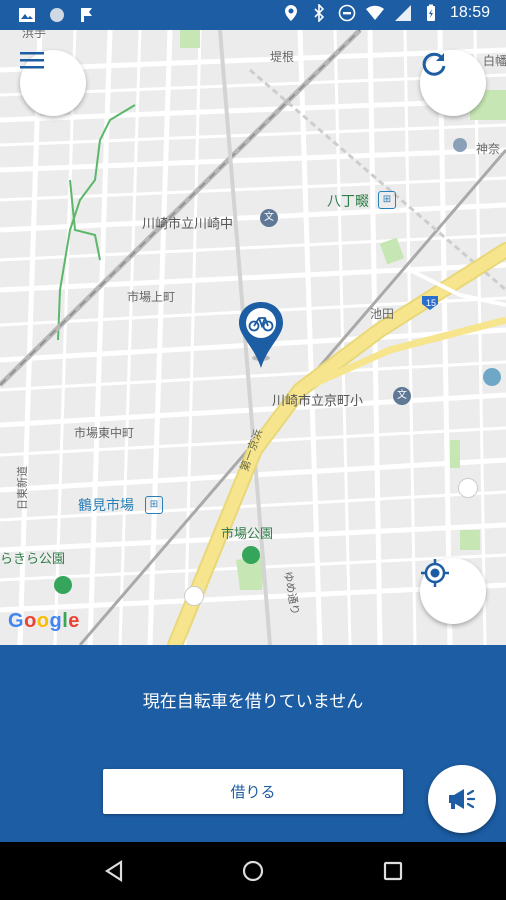 Image resolution: width=506 pixels, height=900 pixels. I want to click on circle-icon, so click(57, 15).